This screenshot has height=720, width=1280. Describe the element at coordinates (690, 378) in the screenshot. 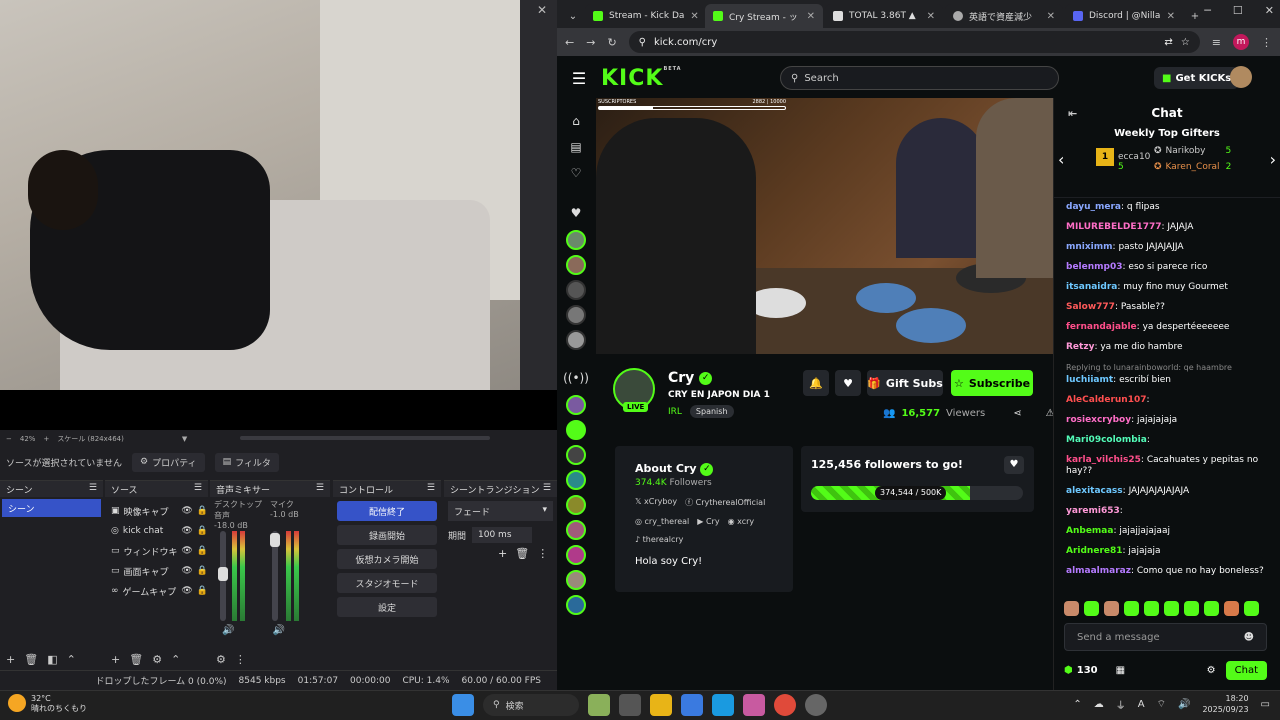

I see `channel-name: Cry ✓` at that location.